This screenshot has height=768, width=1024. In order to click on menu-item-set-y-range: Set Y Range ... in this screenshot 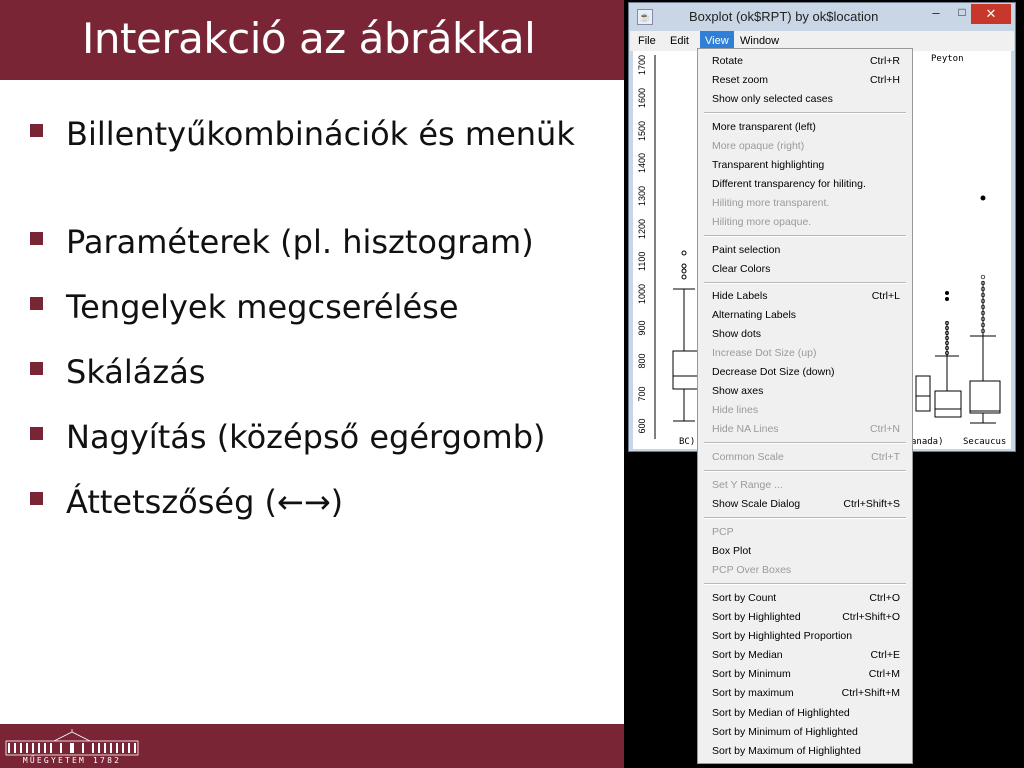, I will do `click(805, 485)`.